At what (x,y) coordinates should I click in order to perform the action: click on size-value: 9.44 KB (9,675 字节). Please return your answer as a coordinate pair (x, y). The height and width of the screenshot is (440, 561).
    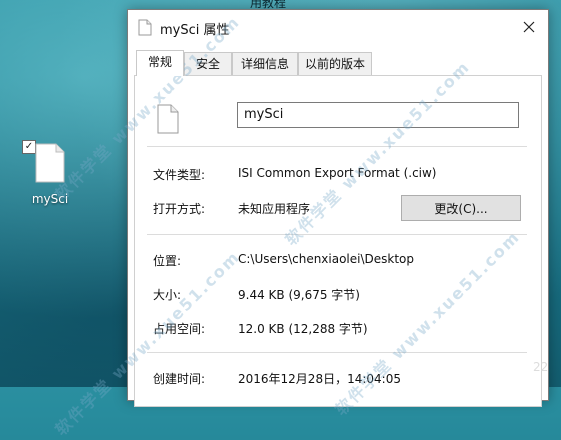
    Looking at the image, I should click on (299, 295).